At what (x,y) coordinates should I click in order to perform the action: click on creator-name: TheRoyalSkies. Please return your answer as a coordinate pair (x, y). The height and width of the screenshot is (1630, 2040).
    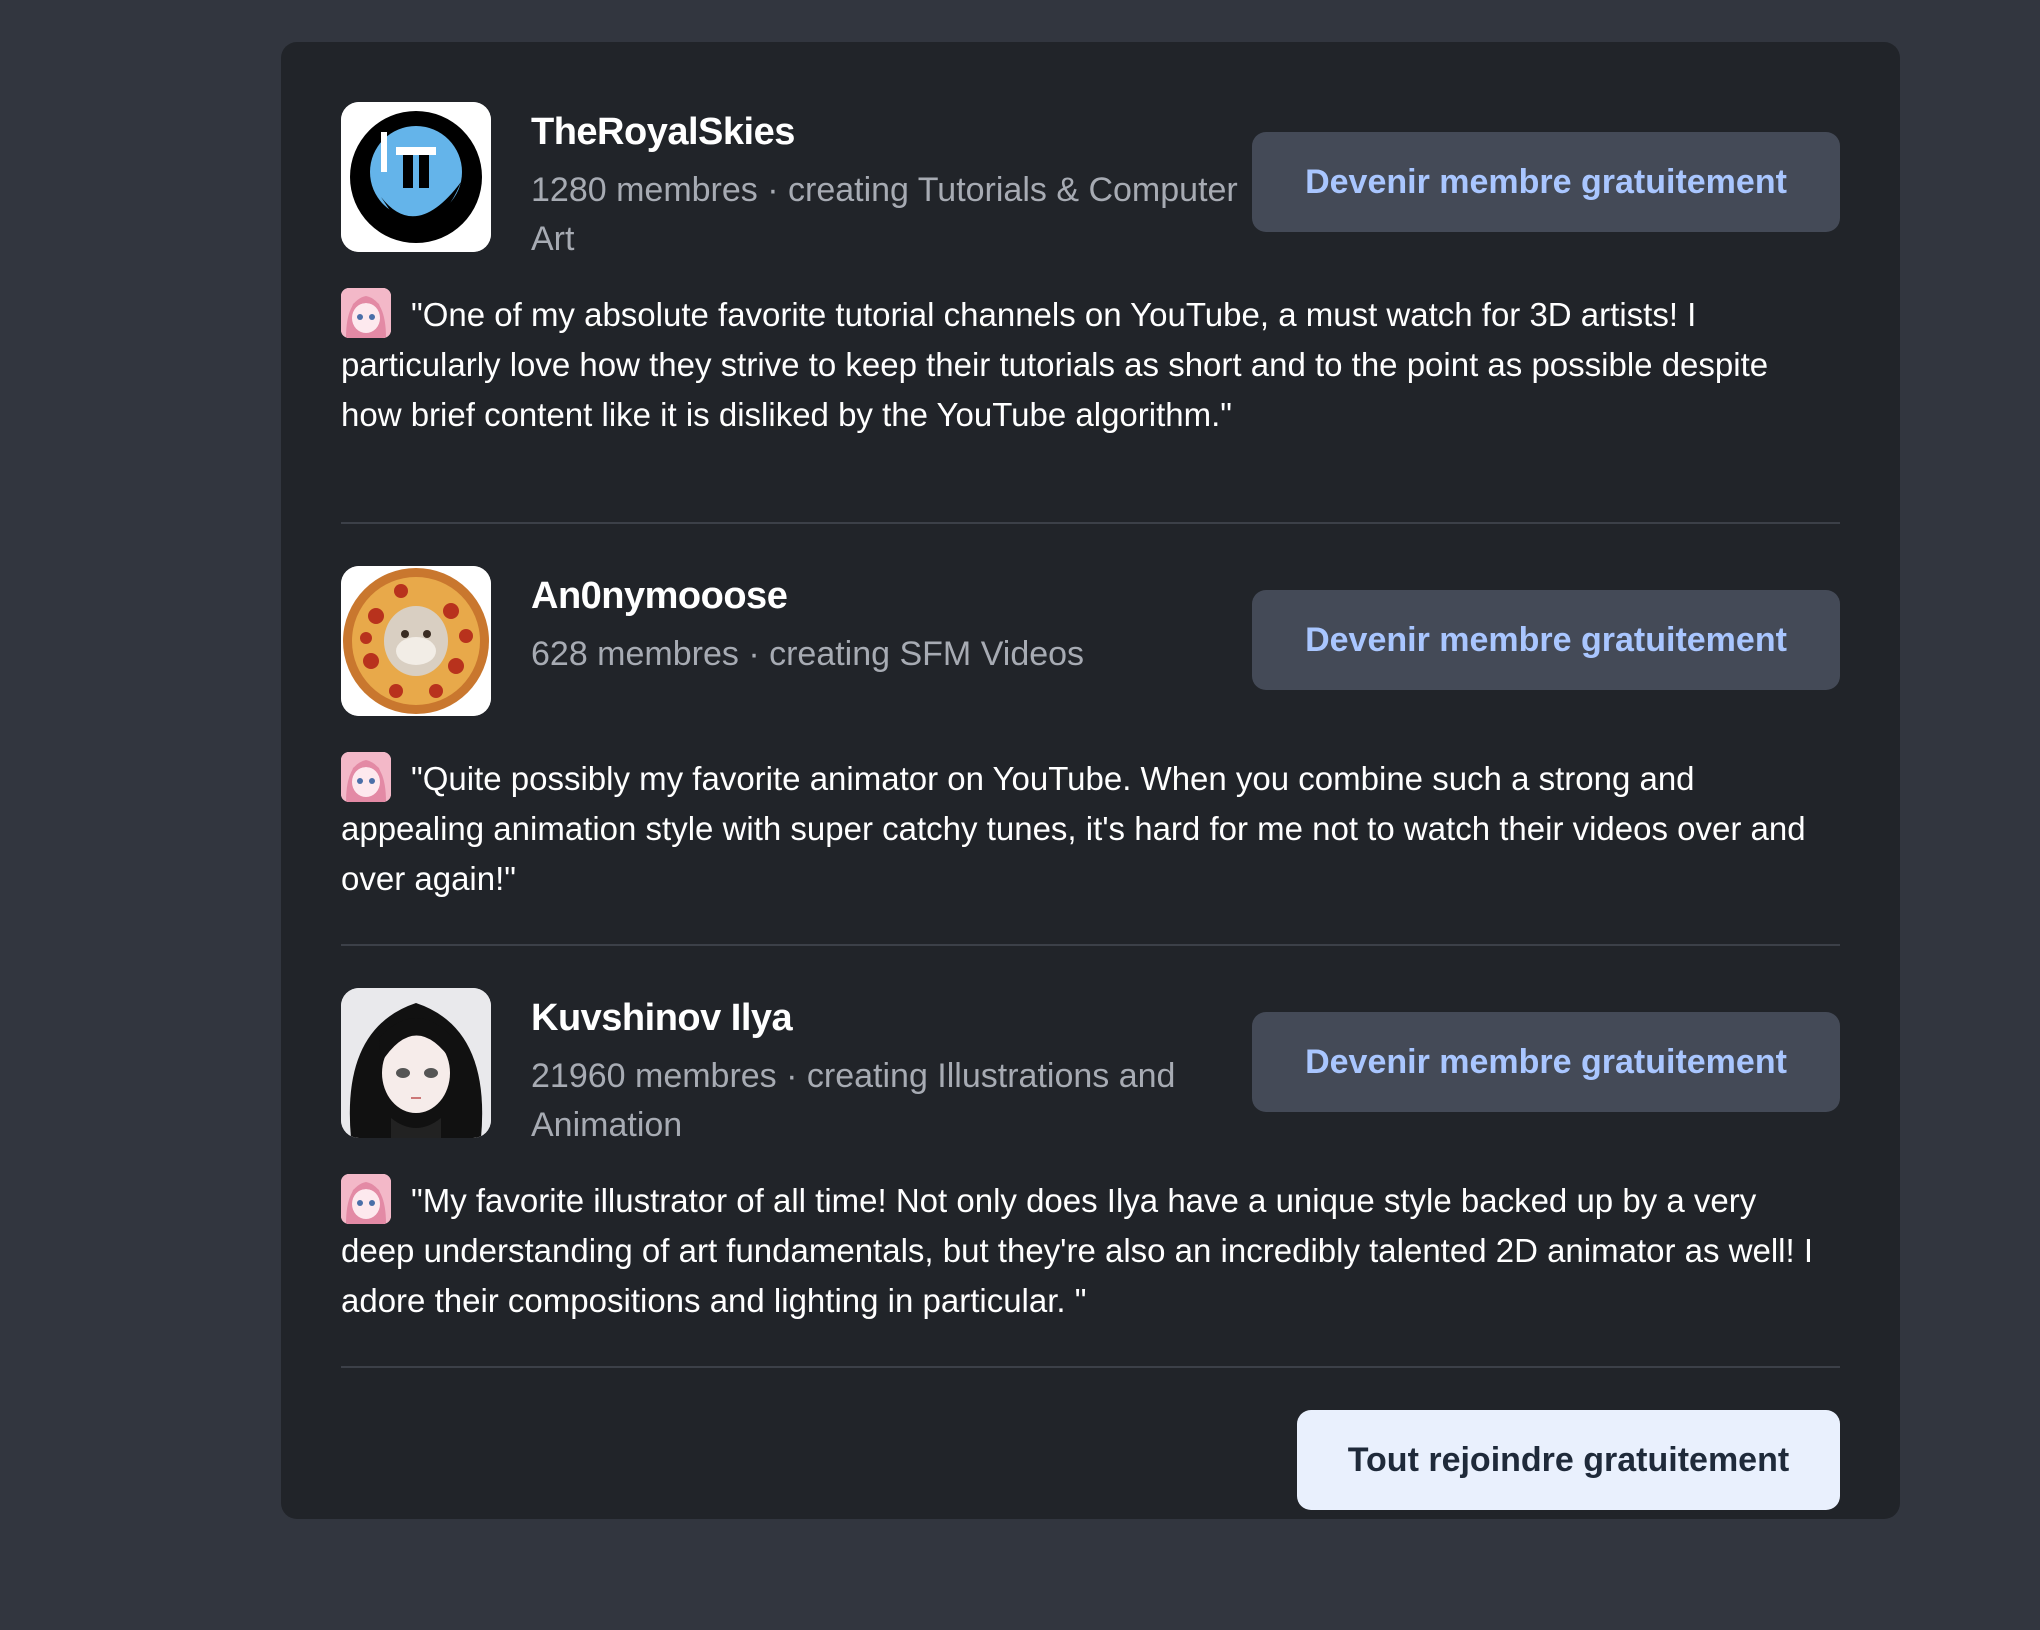
    Looking at the image, I should click on (891, 132).